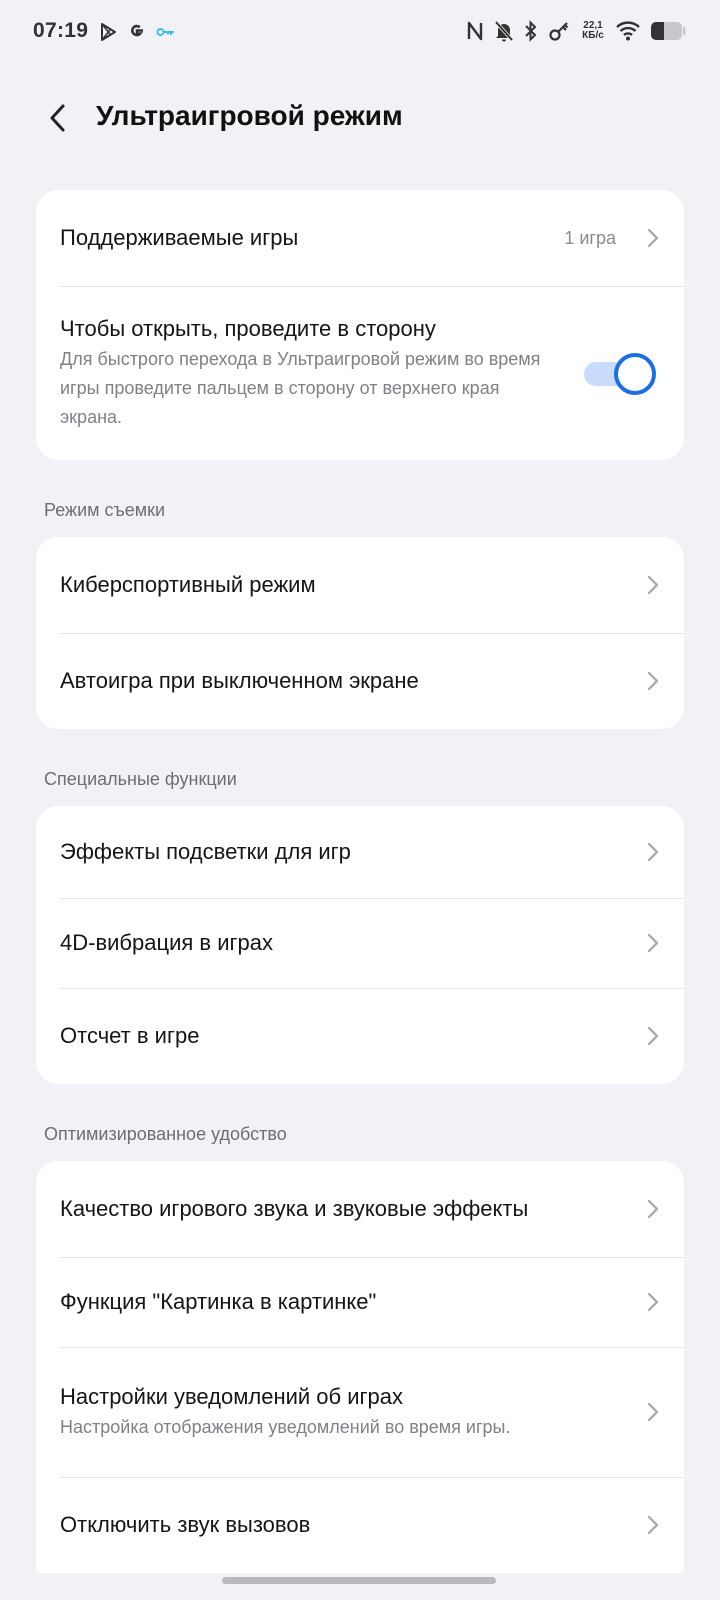 This screenshot has width=720, height=1600. What do you see at coordinates (249, 115) in the screenshot?
I see `page-title: Ультраигровой режим` at bounding box center [249, 115].